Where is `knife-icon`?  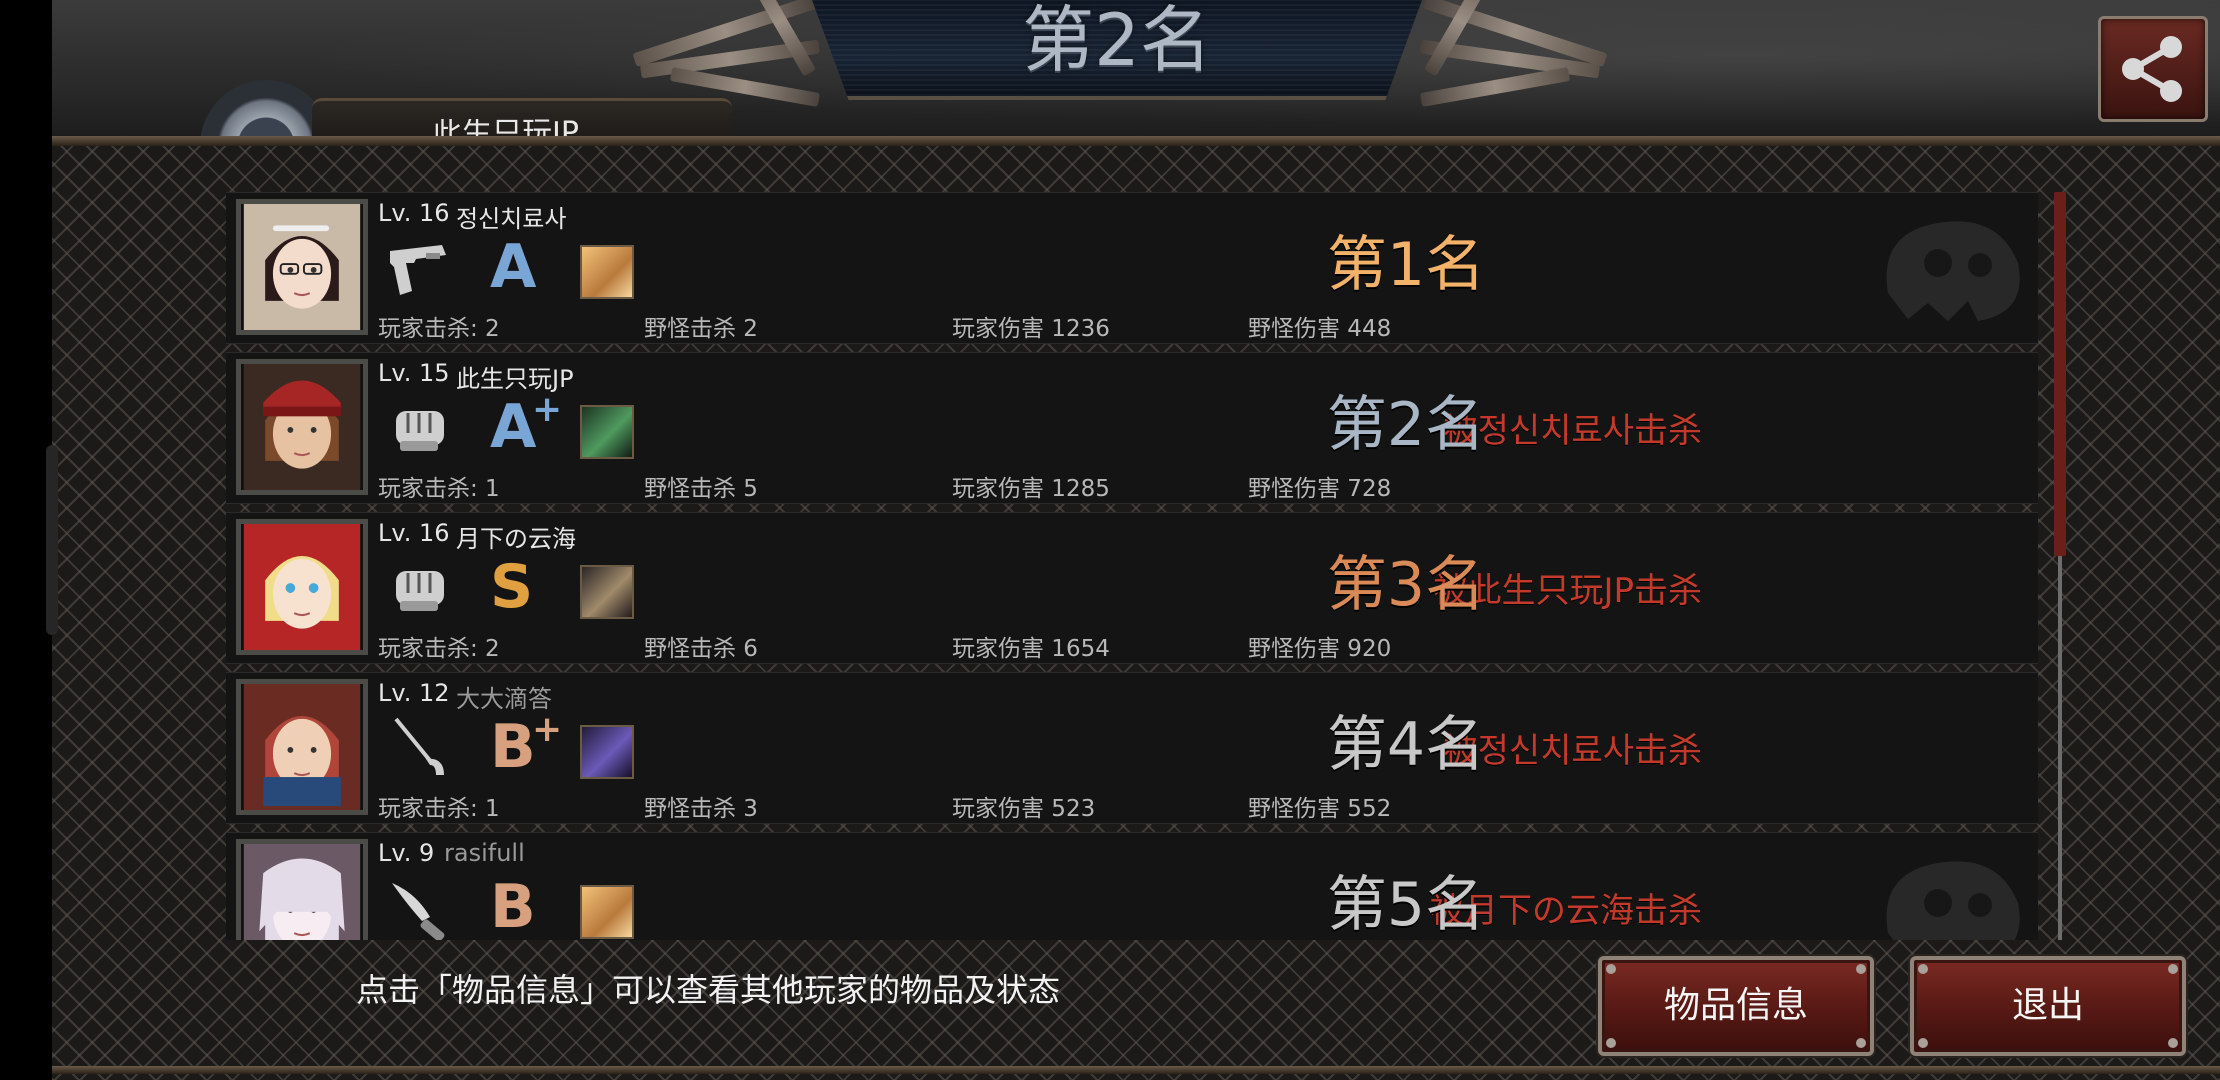
knife-icon is located at coordinates (421, 906).